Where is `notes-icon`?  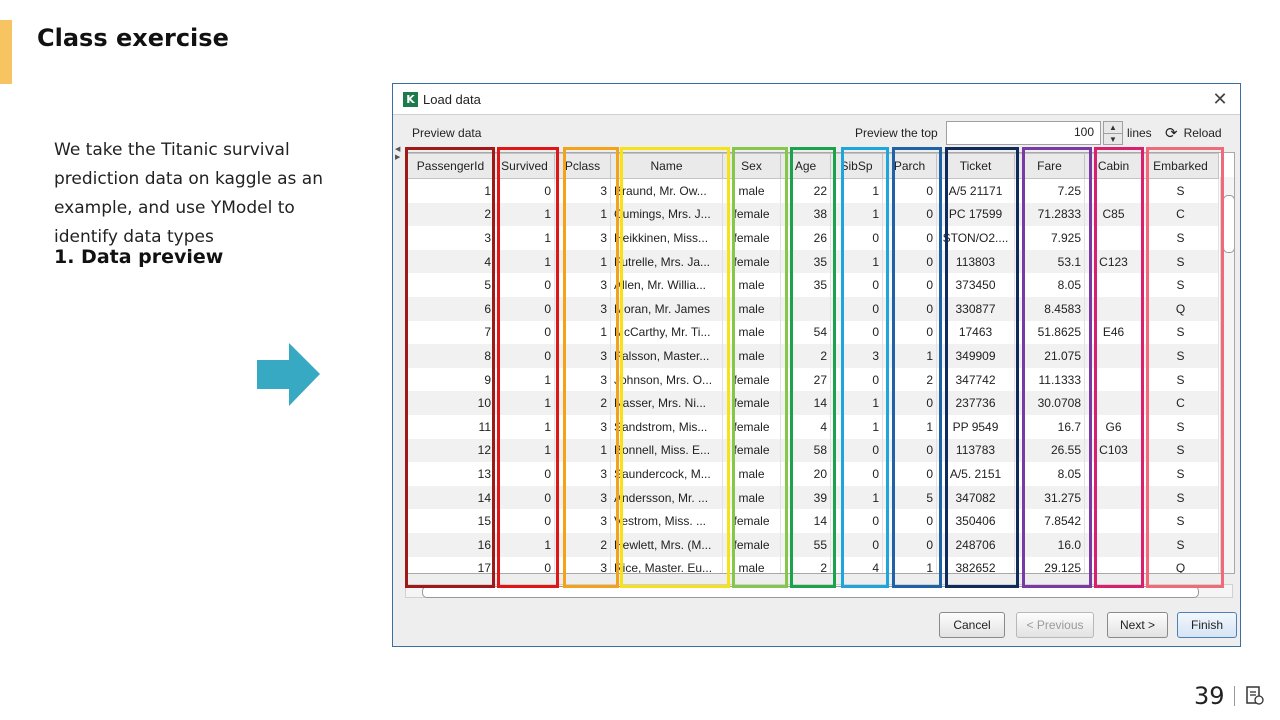
notes-icon is located at coordinates (1255, 696).